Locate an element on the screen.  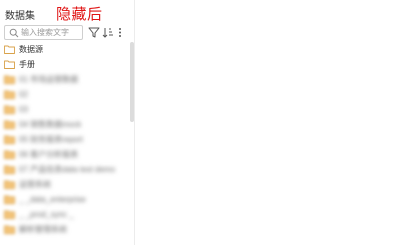
sidebar-title: 数据集 is located at coordinates (20, 16).